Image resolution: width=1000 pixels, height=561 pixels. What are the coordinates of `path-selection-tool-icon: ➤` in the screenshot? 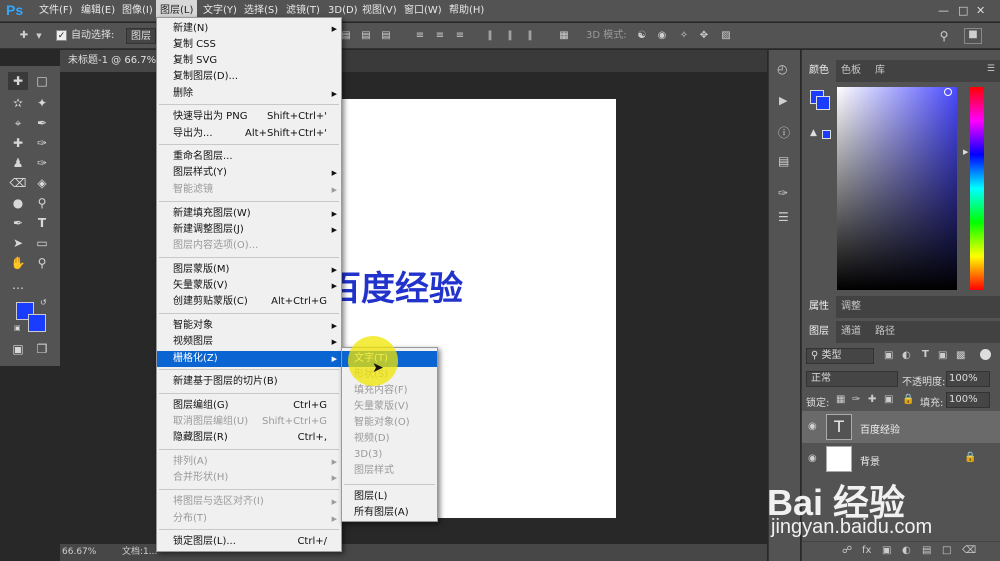 It's located at (18, 243).